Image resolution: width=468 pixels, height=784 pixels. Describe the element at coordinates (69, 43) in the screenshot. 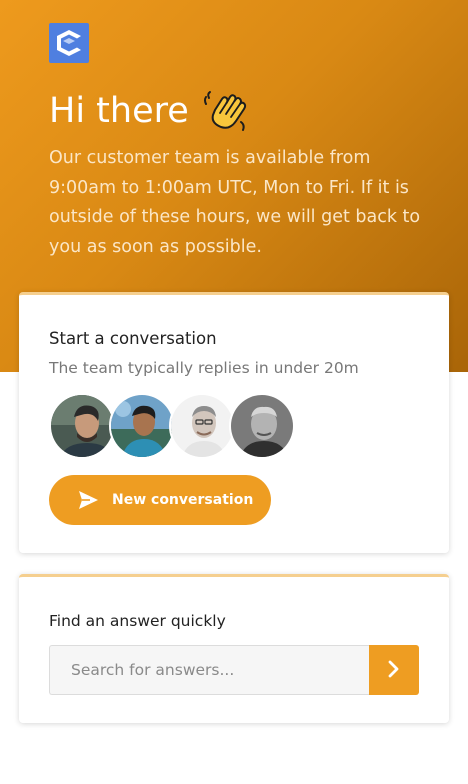

I see `chat-logo-icon` at that location.